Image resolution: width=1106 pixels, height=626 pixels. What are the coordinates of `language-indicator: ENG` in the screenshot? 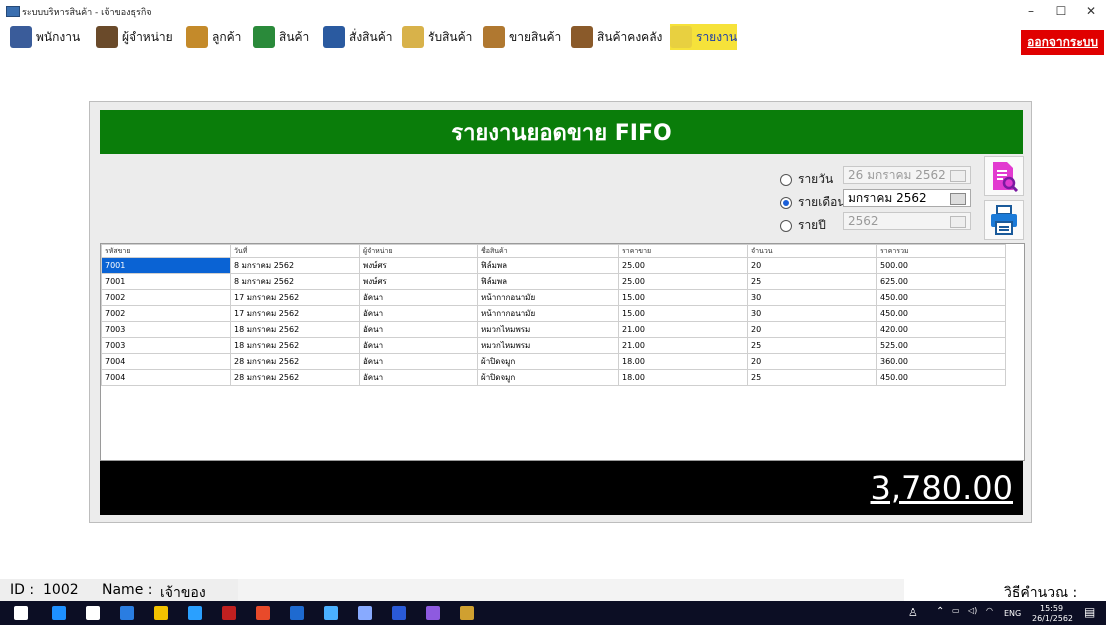 It's located at (1012, 613).